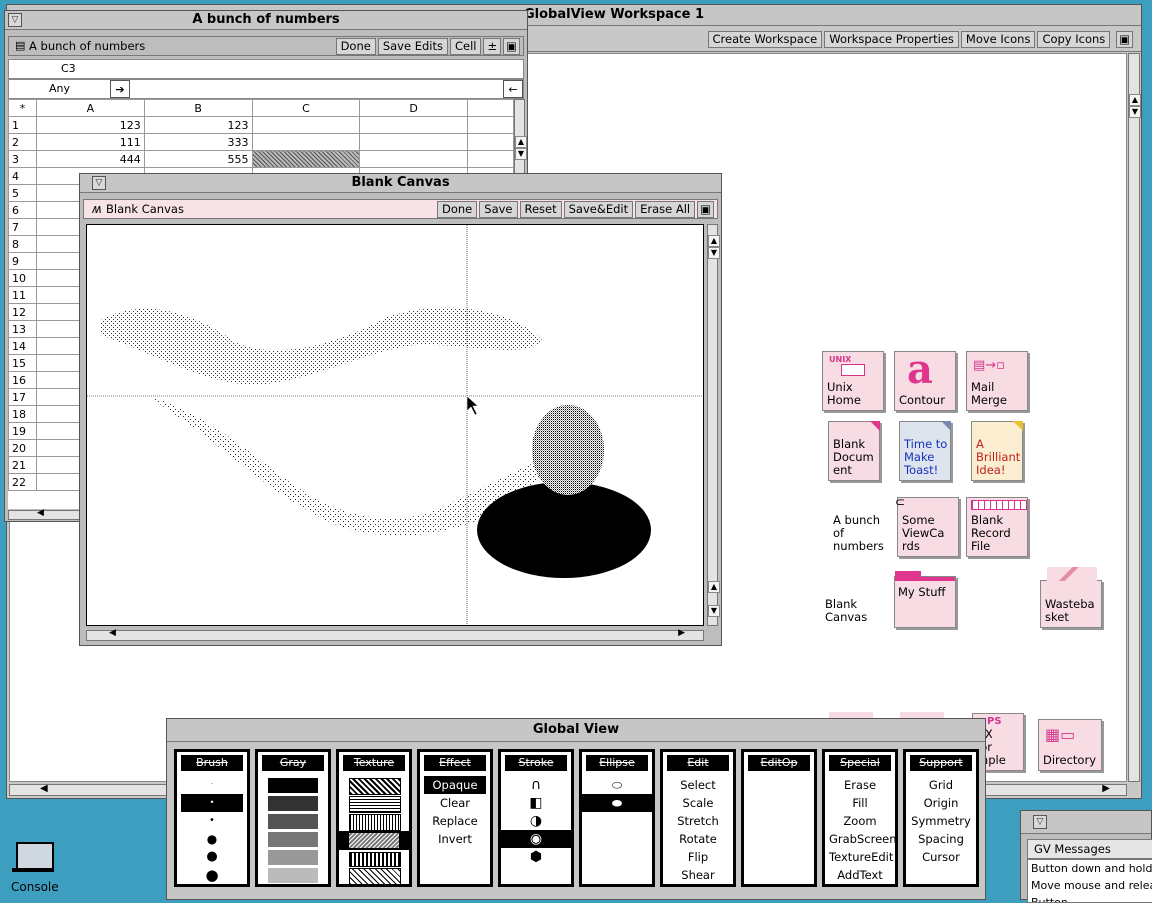 The height and width of the screenshot is (903, 1152). What do you see at coordinates (455, 785) in the screenshot?
I see `effect-opaque-option: Opaque` at bounding box center [455, 785].